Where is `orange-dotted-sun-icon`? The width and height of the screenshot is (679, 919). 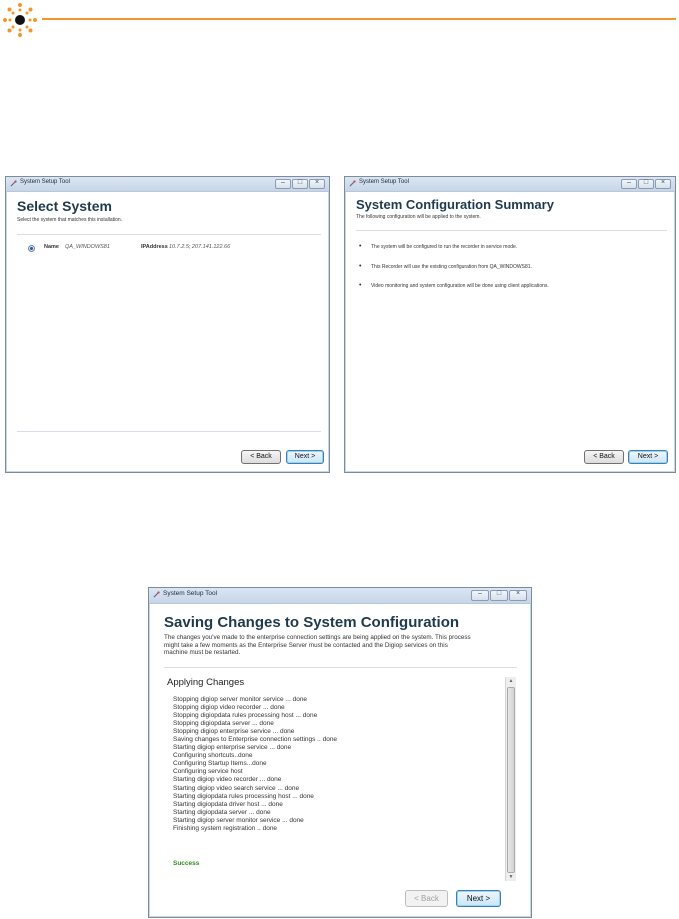
orange-dotted-sun-icon is located at coordinates (20, 20).